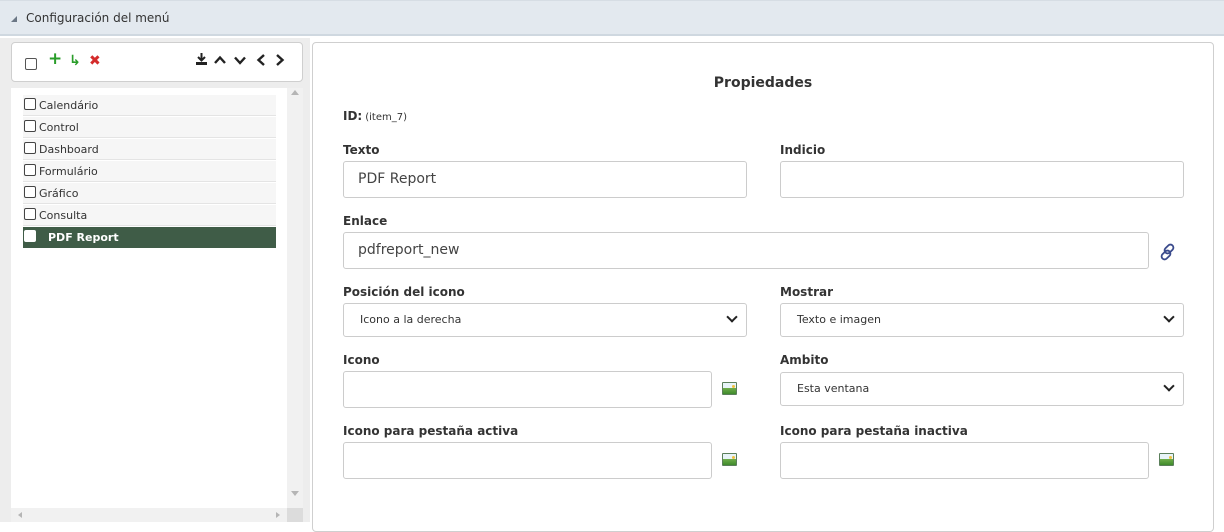 Image resolution: width=1224 pixels, height=532 pixels. I want to click on add-icon: +, so click(55, 59).